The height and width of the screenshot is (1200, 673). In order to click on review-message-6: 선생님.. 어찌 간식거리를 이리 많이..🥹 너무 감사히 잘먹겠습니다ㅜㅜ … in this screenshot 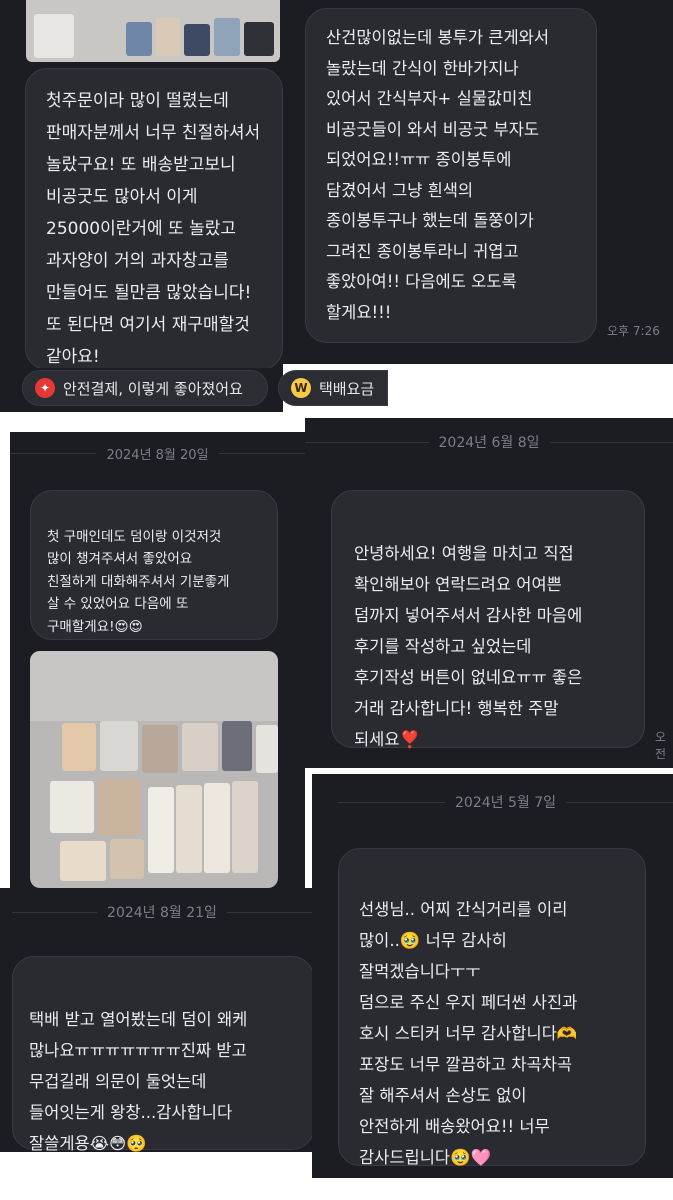, I will do `click(492, 1007)`.